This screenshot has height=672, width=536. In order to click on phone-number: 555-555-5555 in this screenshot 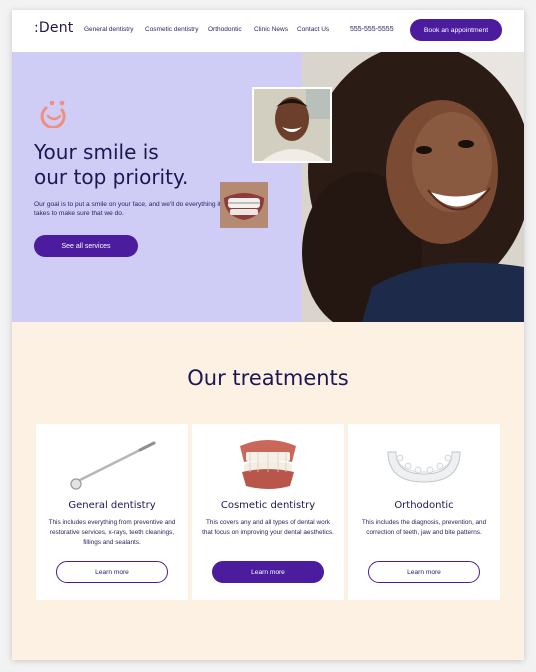, I will do `click(372, 29)`.